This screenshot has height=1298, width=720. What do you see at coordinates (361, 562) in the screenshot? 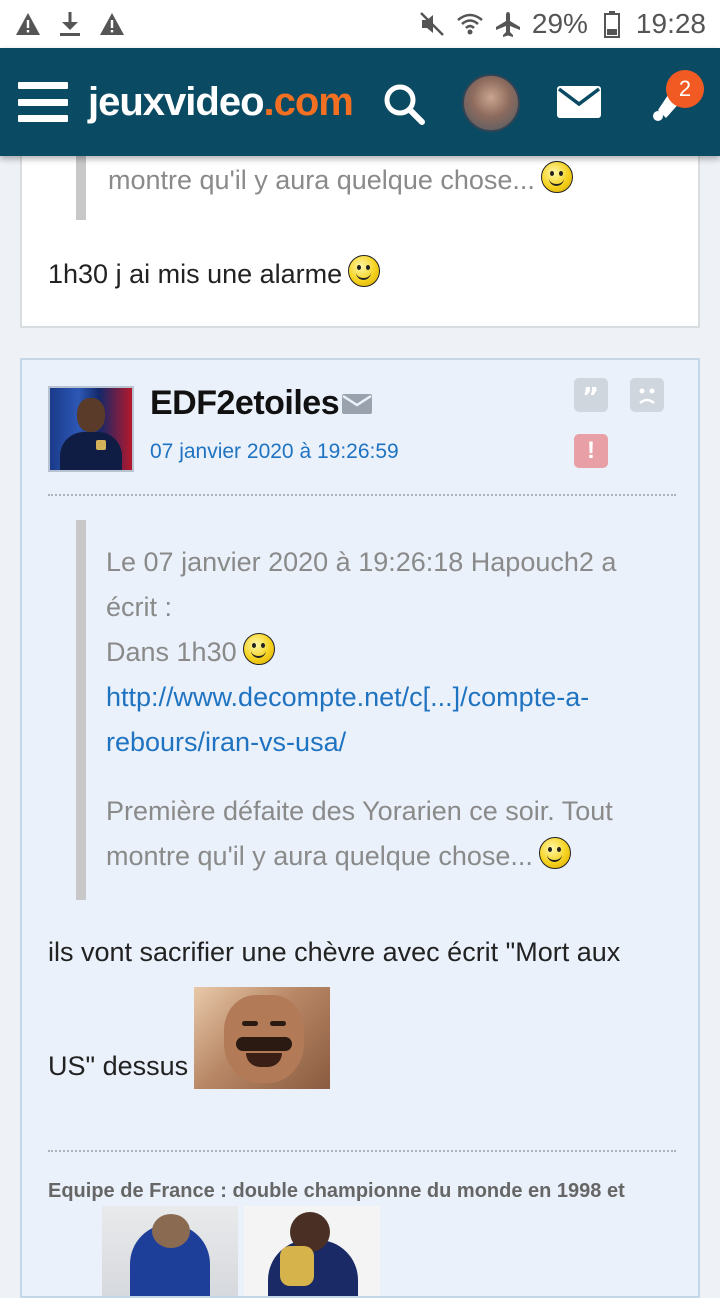
I see `quote-header-line1: Le 07 janvier 2020 à 19:26:18 Hapouch2 a` at bounding box center [361, 562].